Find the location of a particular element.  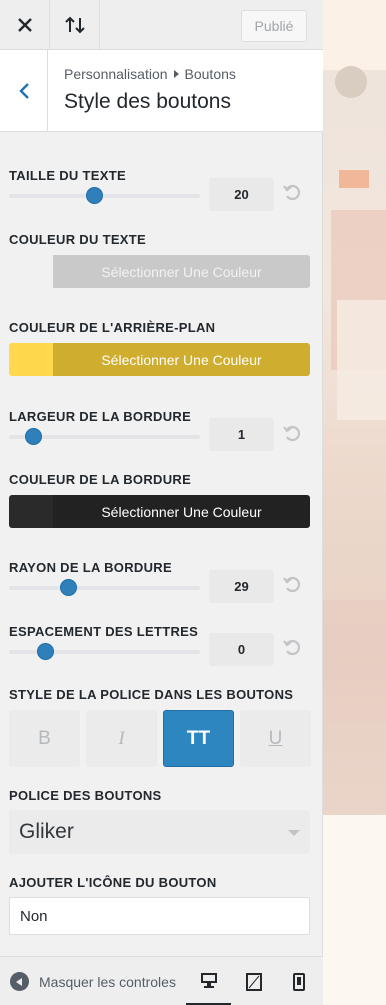

preview-logo is located at coordinates (351, 82).